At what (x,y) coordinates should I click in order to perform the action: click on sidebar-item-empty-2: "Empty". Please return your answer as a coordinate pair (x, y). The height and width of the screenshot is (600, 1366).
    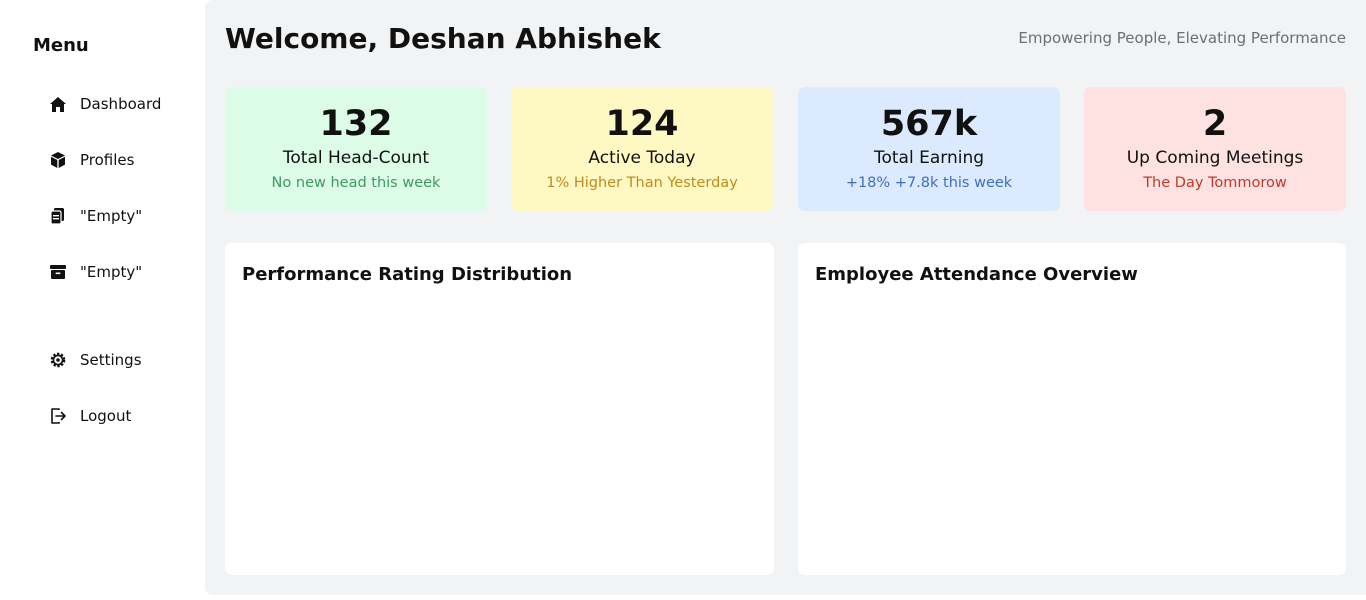
    Looking at the image, I should click on (123, 272).